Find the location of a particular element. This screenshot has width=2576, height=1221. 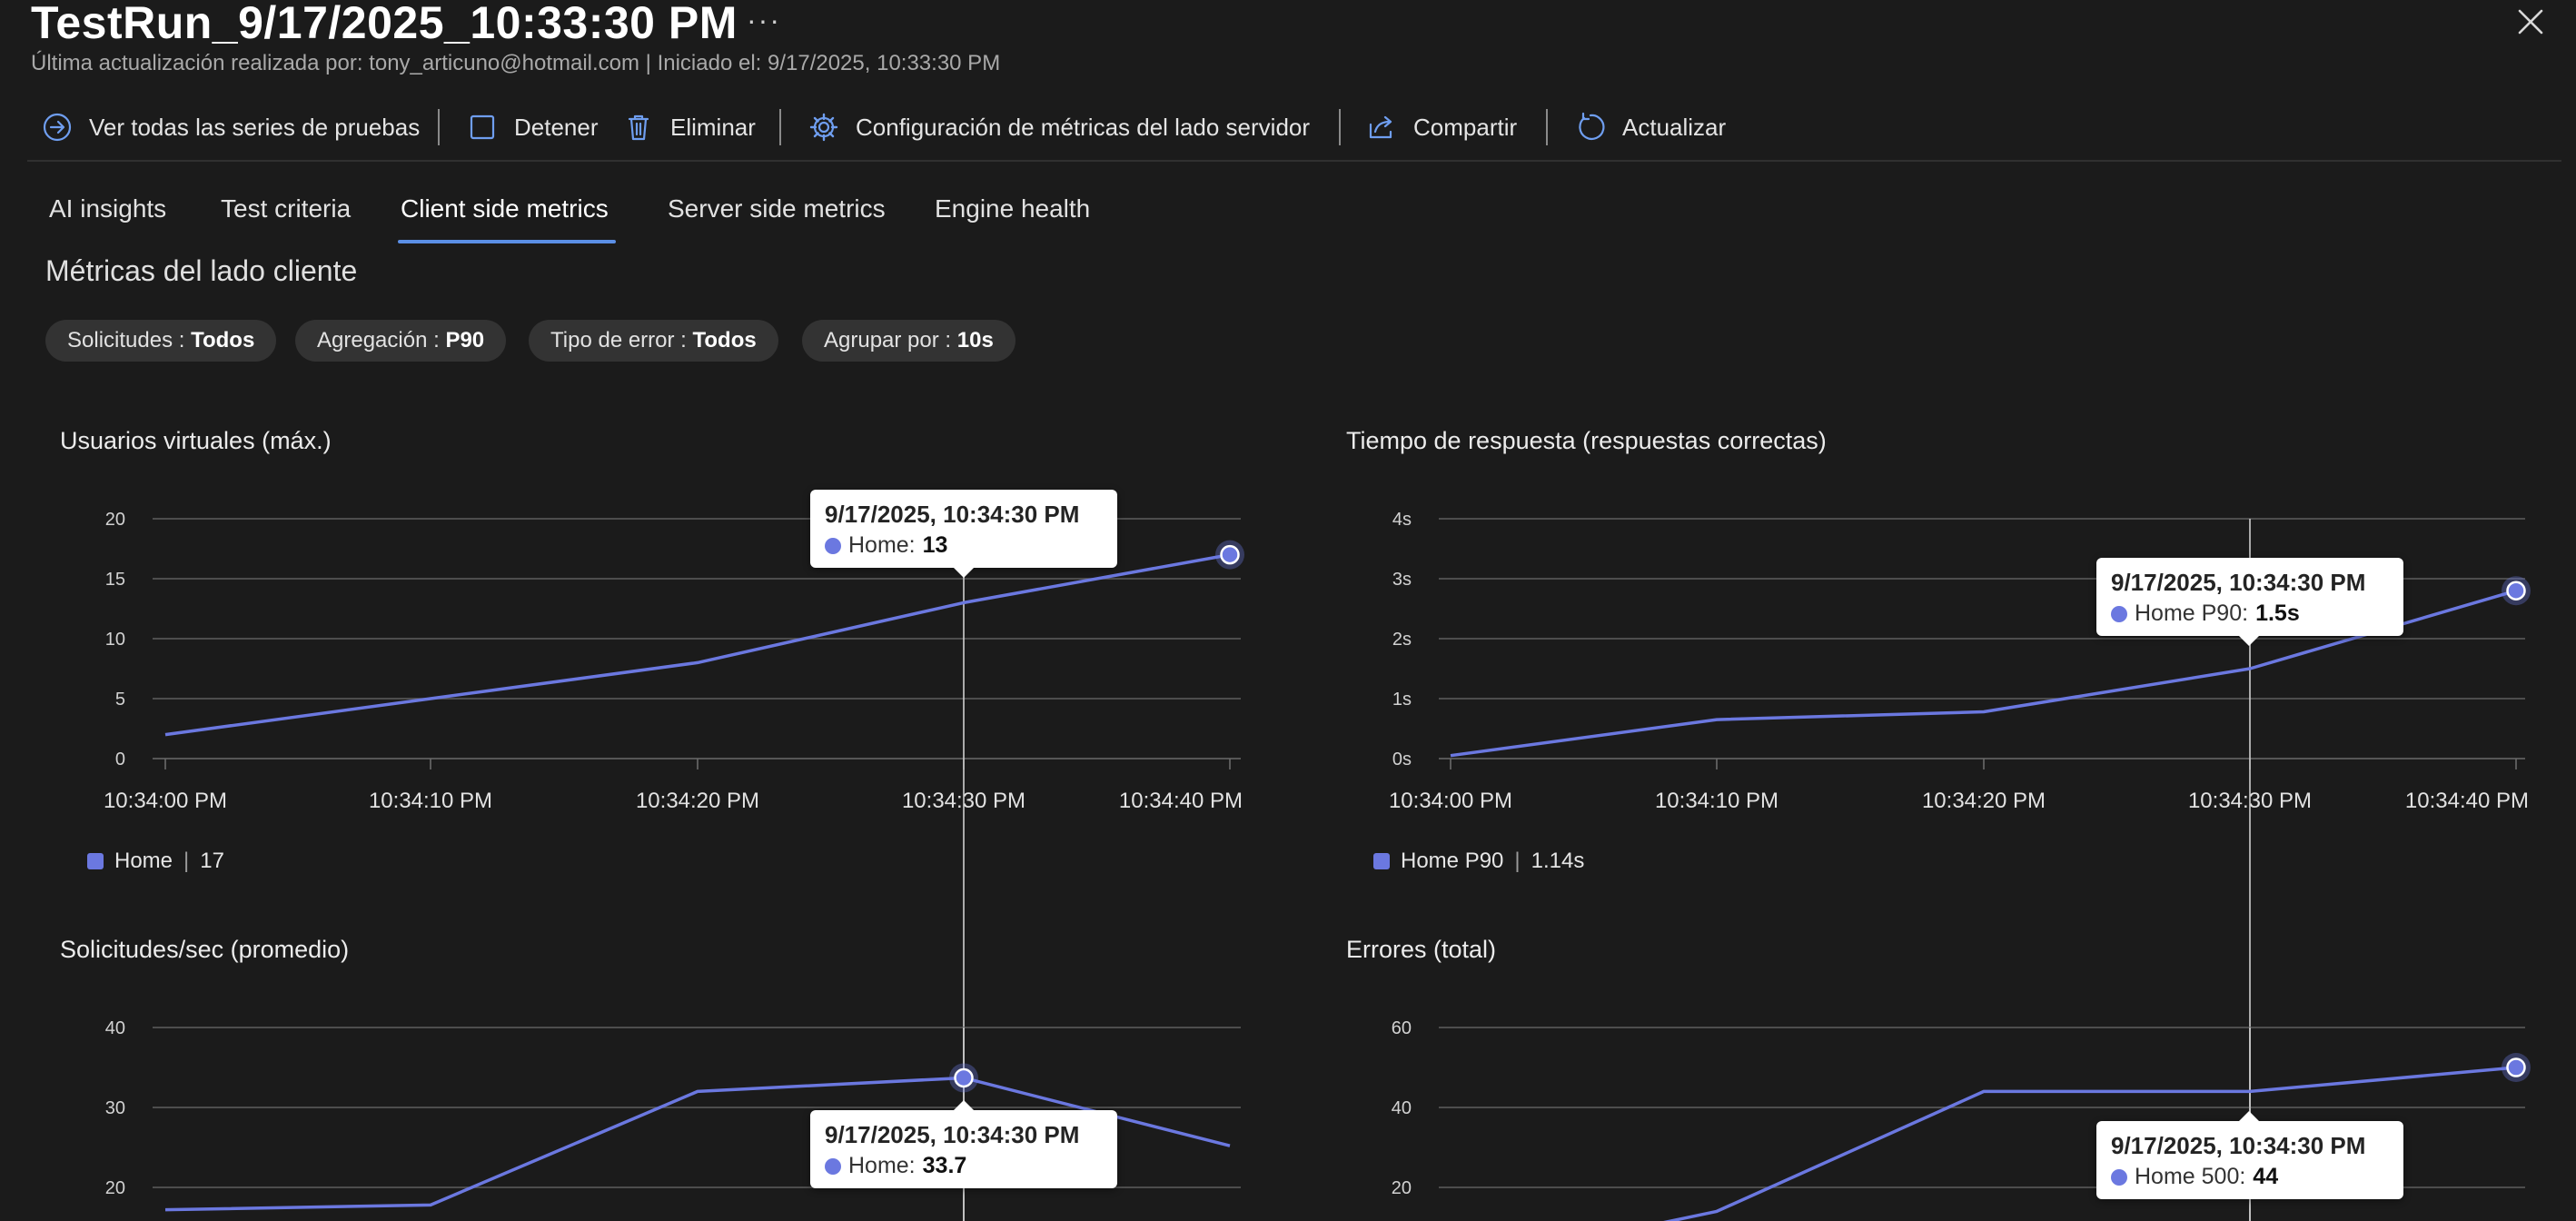

filter-aggregation-pill: Agregación : P90 is located at coordinates (401, 341).